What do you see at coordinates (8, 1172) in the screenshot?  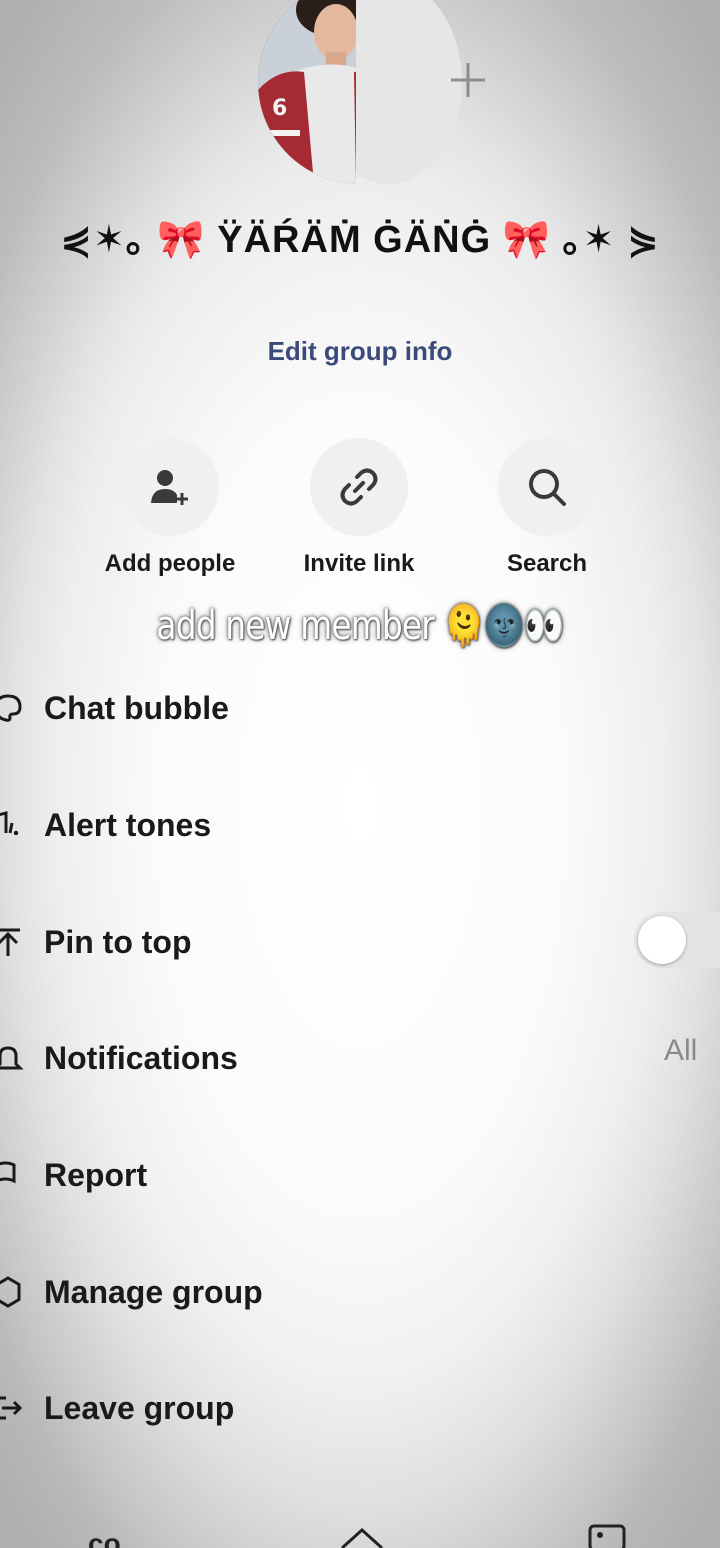 I see `flag-icon` at bounding box center [8, 1172].